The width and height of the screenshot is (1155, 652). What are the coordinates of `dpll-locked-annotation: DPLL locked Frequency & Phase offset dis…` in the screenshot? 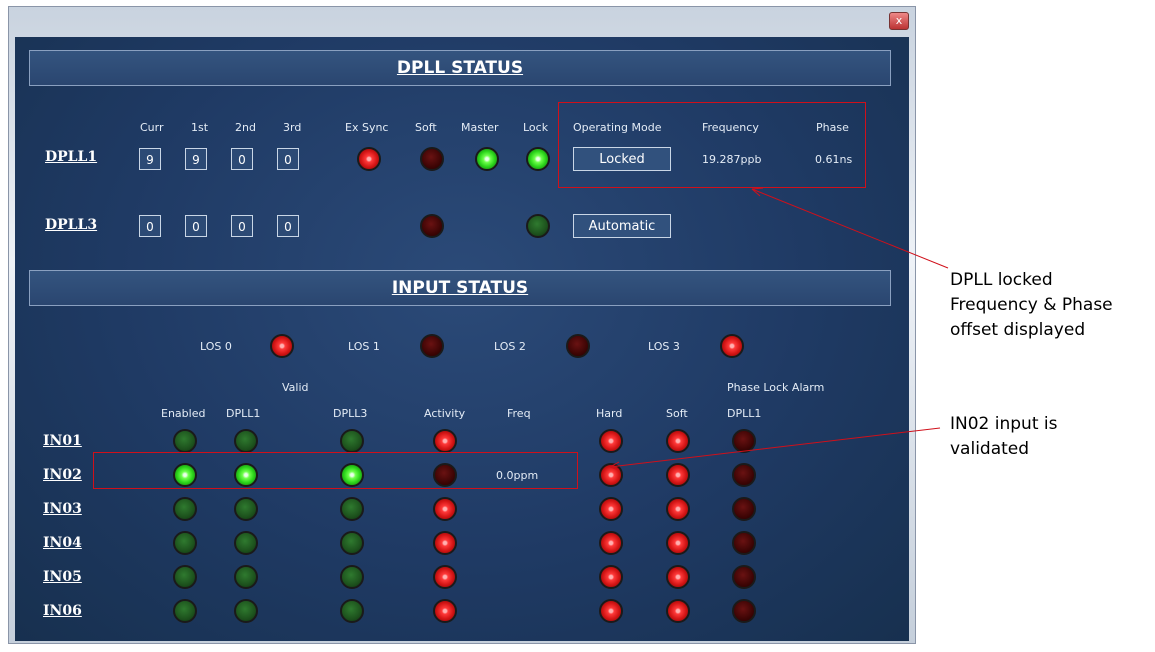 It's located at (1031, 305).